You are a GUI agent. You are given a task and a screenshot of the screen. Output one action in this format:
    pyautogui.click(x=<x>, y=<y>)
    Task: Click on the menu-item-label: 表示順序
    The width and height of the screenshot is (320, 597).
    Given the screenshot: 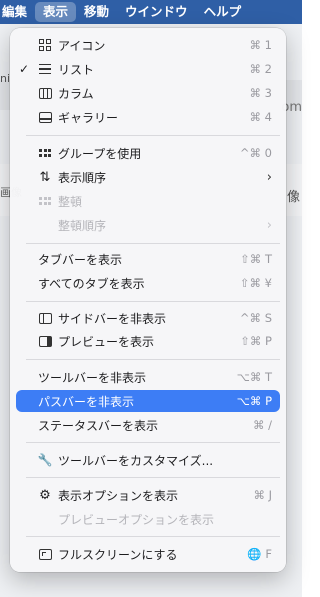 What is the action you would take?
    pyautogui.click(x=82, y=177)
    